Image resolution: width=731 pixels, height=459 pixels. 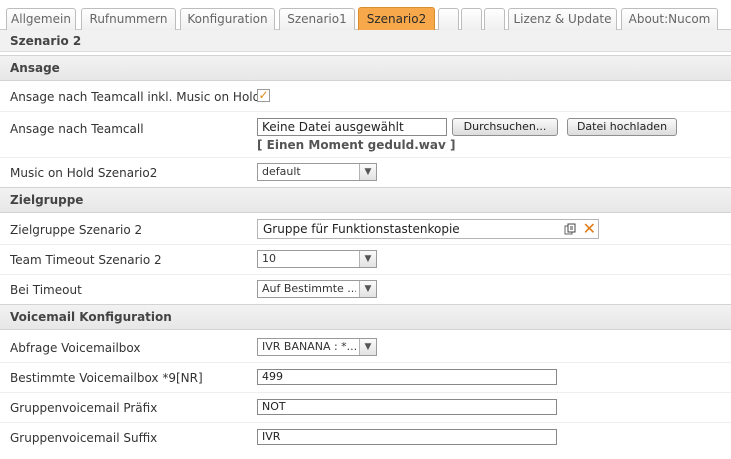 I want to click on file-upload-field: Keine Datei ausgewählt, so click(x=352, y=127).